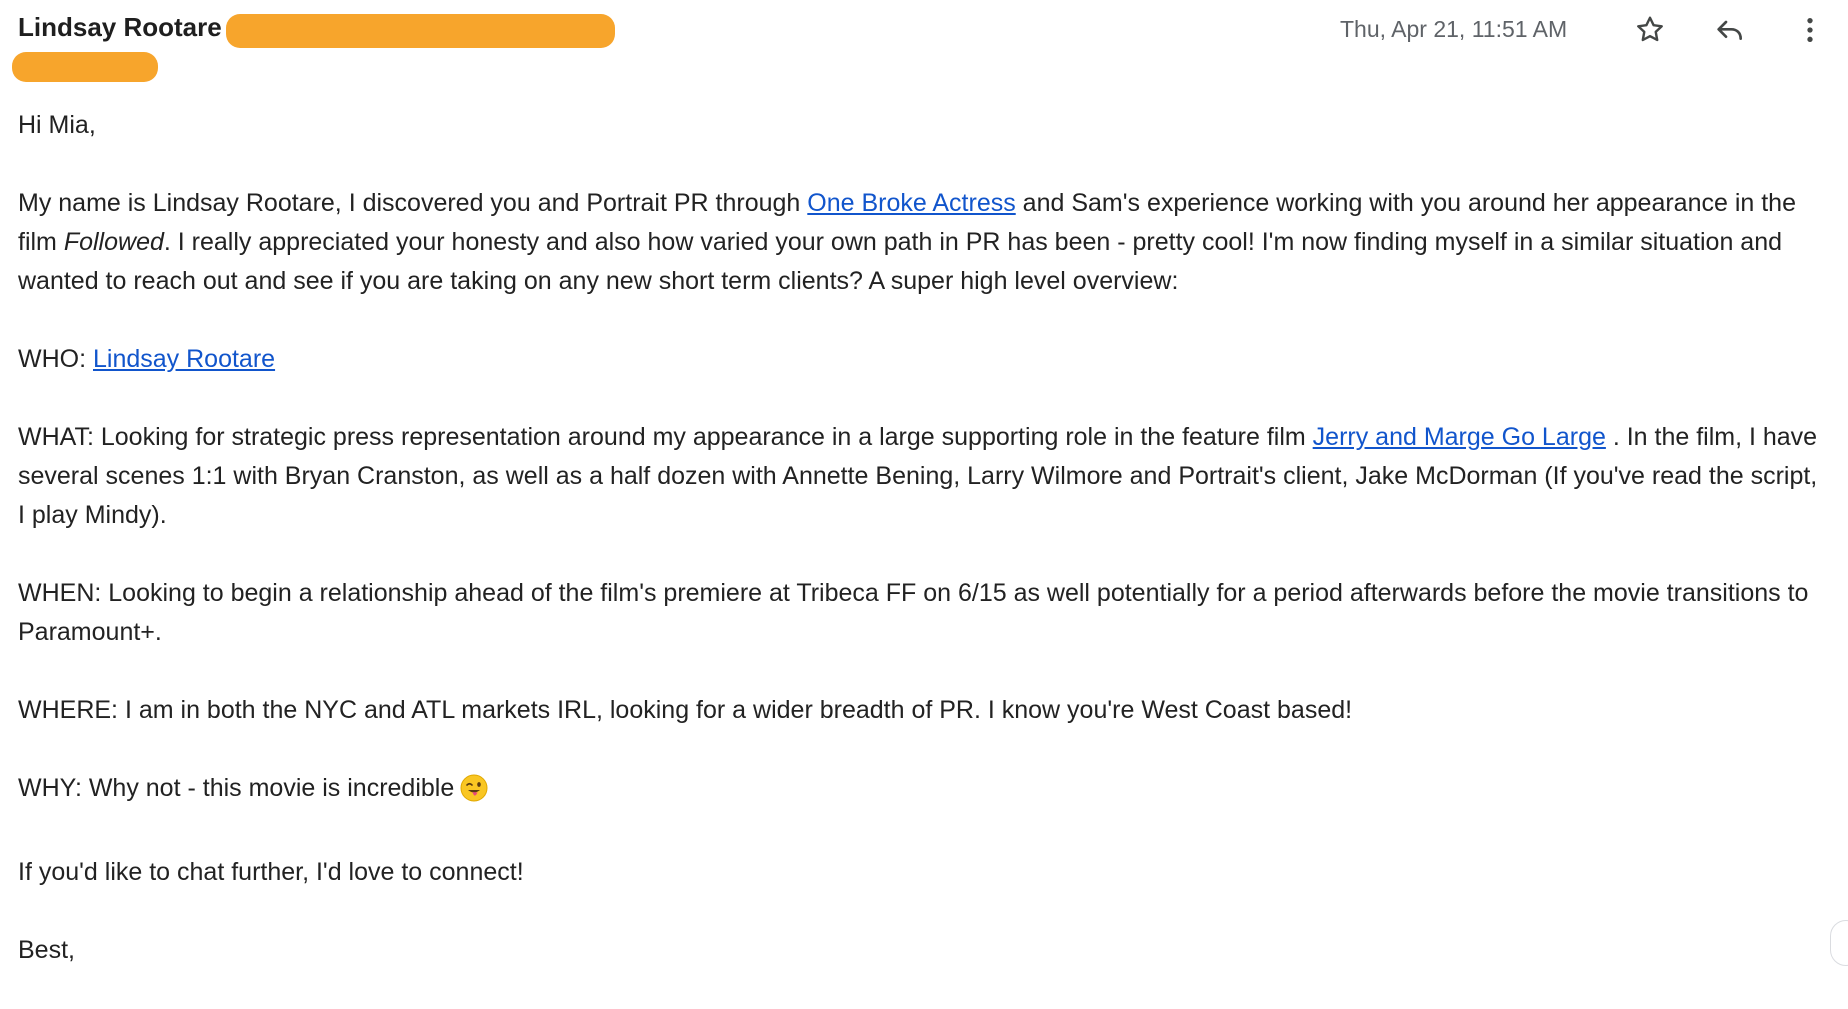 This screenshot has width=1848, height=1009. What do you see at coordinates (911, 203) in the screenshot?
I see `one-broke-actress-link: One Broke Actress` at bounding box center [911, 203].